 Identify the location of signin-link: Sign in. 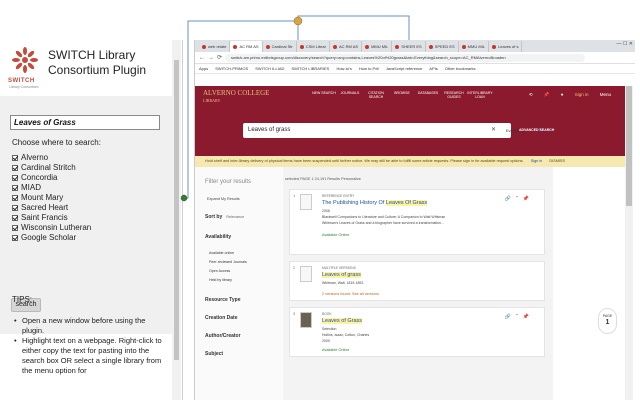
(582, 94).